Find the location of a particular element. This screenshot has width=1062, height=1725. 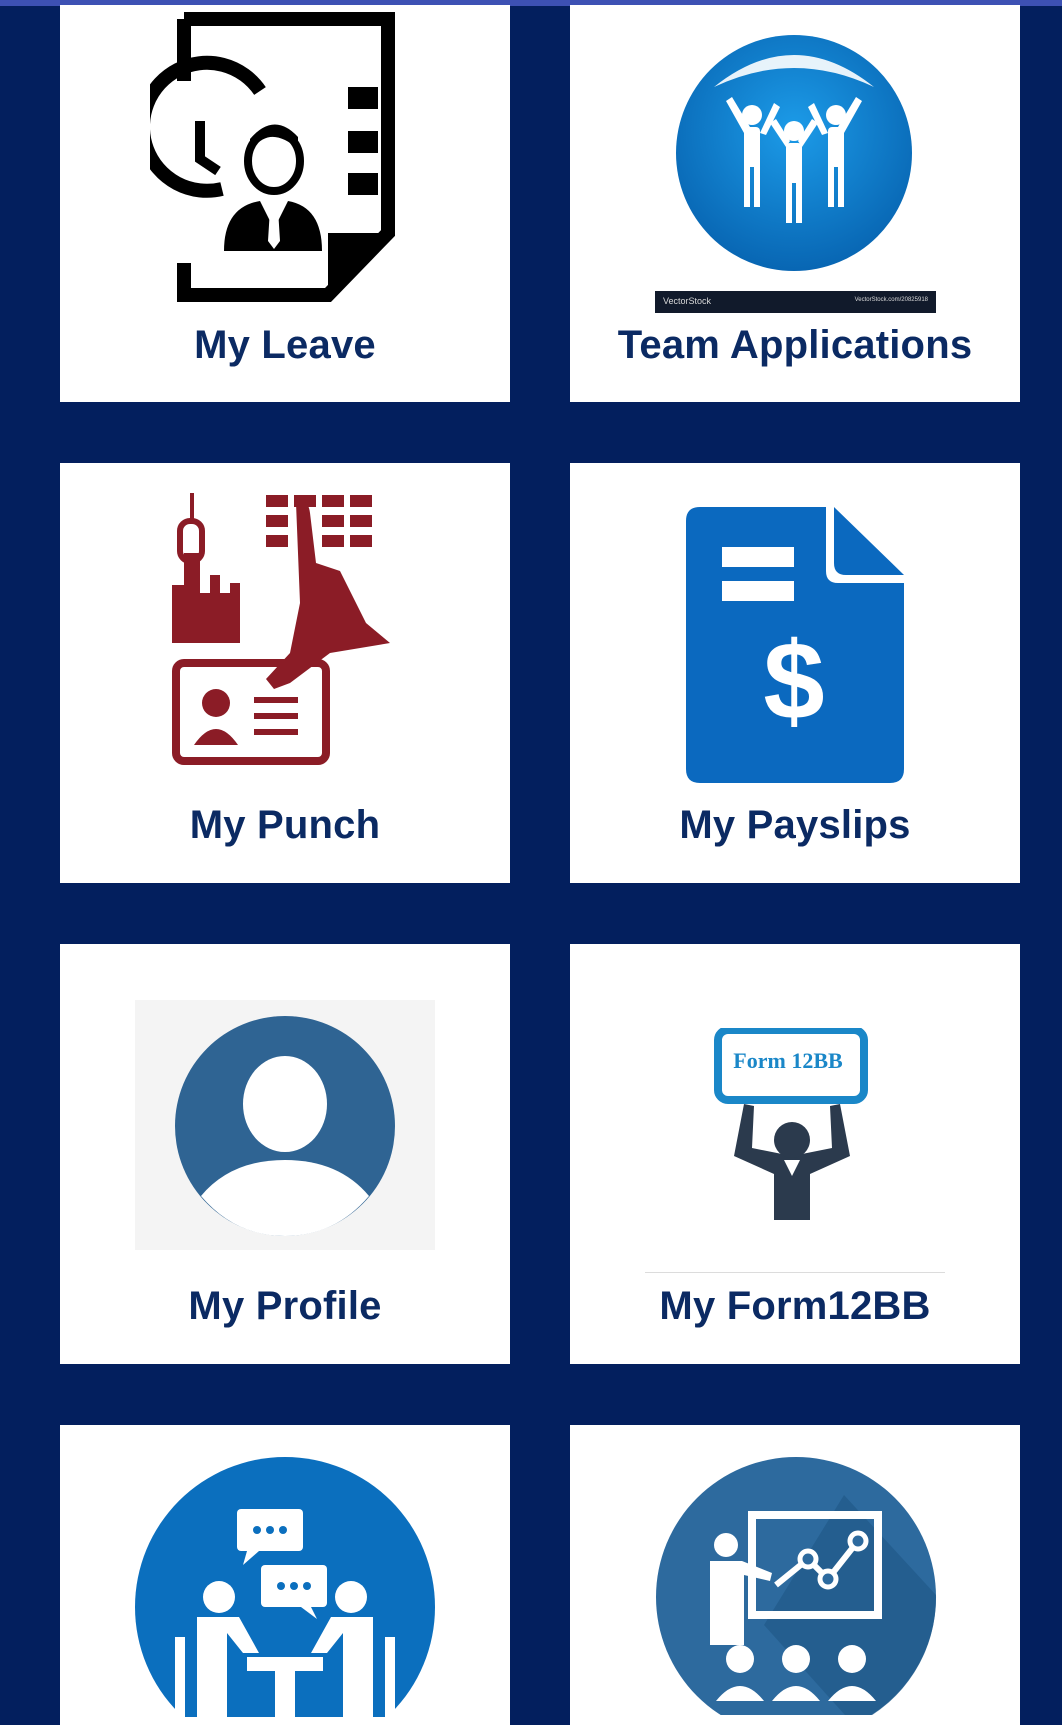

punch-biometric-icon is located at coordinates (281, 629).